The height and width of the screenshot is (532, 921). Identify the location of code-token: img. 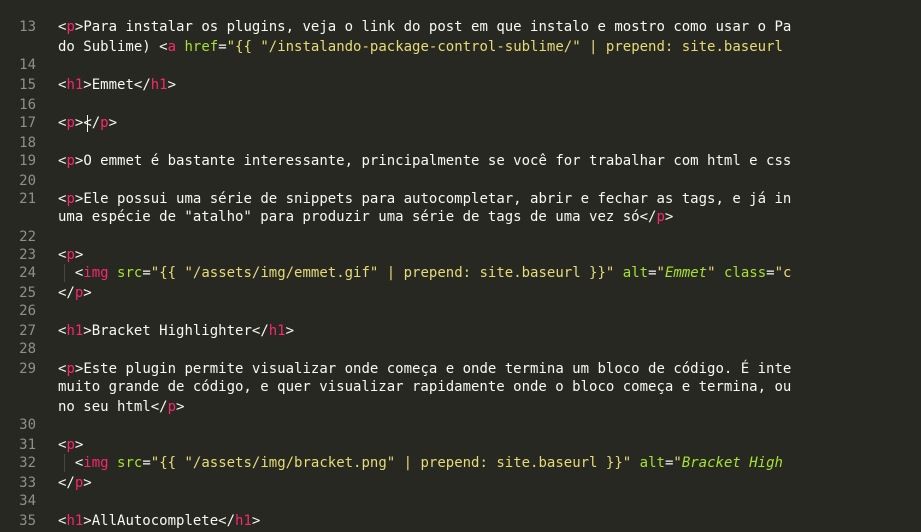
(96, 463).